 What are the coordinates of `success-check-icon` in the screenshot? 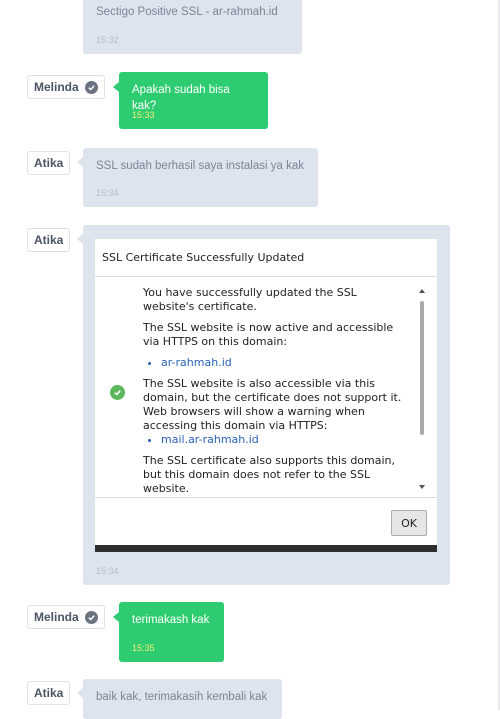 It's located at (117, 392).